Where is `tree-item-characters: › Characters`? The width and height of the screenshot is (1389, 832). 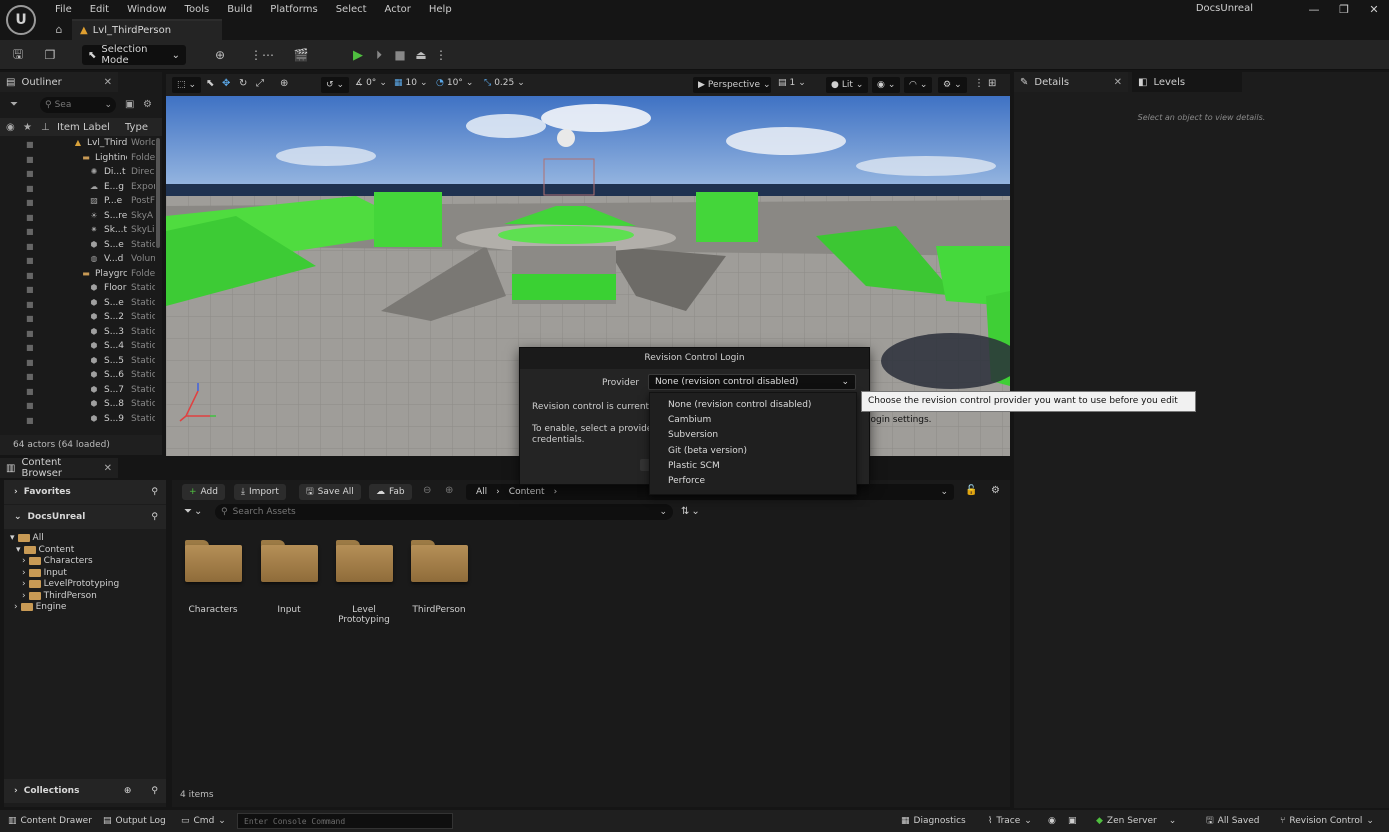 tree-item-characters: › Characters is located at coordinates (57, 561).